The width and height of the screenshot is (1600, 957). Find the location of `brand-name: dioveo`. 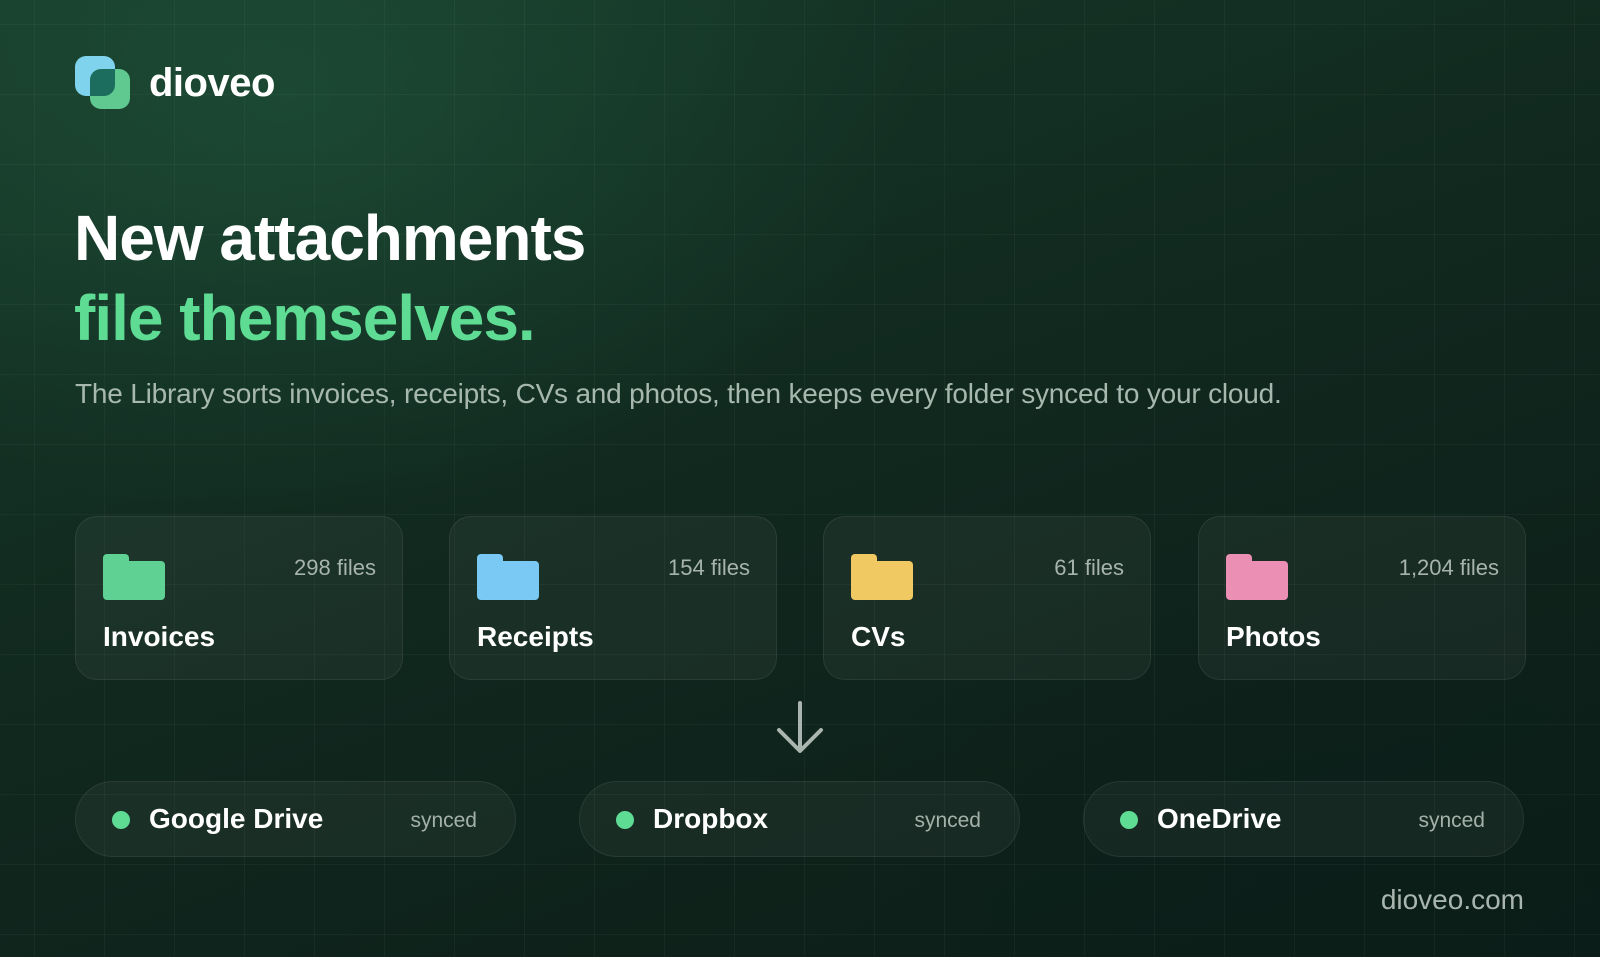

brand-name: dioveo is located at coordinates (212, 82).